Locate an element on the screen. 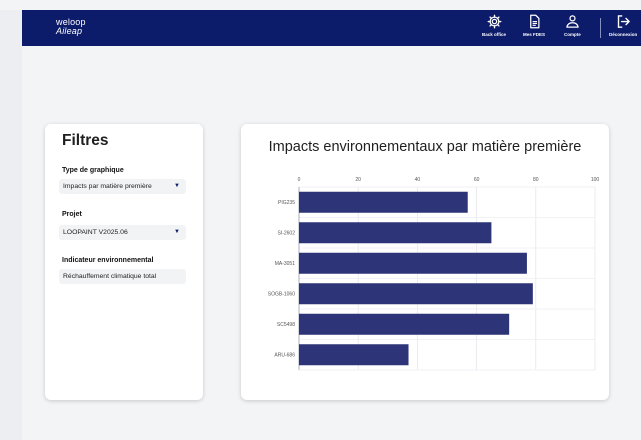 The width and height of the screenshot is (641, 440). indicator-label: Indicateur environnemental is located at coordinates (108, 260).